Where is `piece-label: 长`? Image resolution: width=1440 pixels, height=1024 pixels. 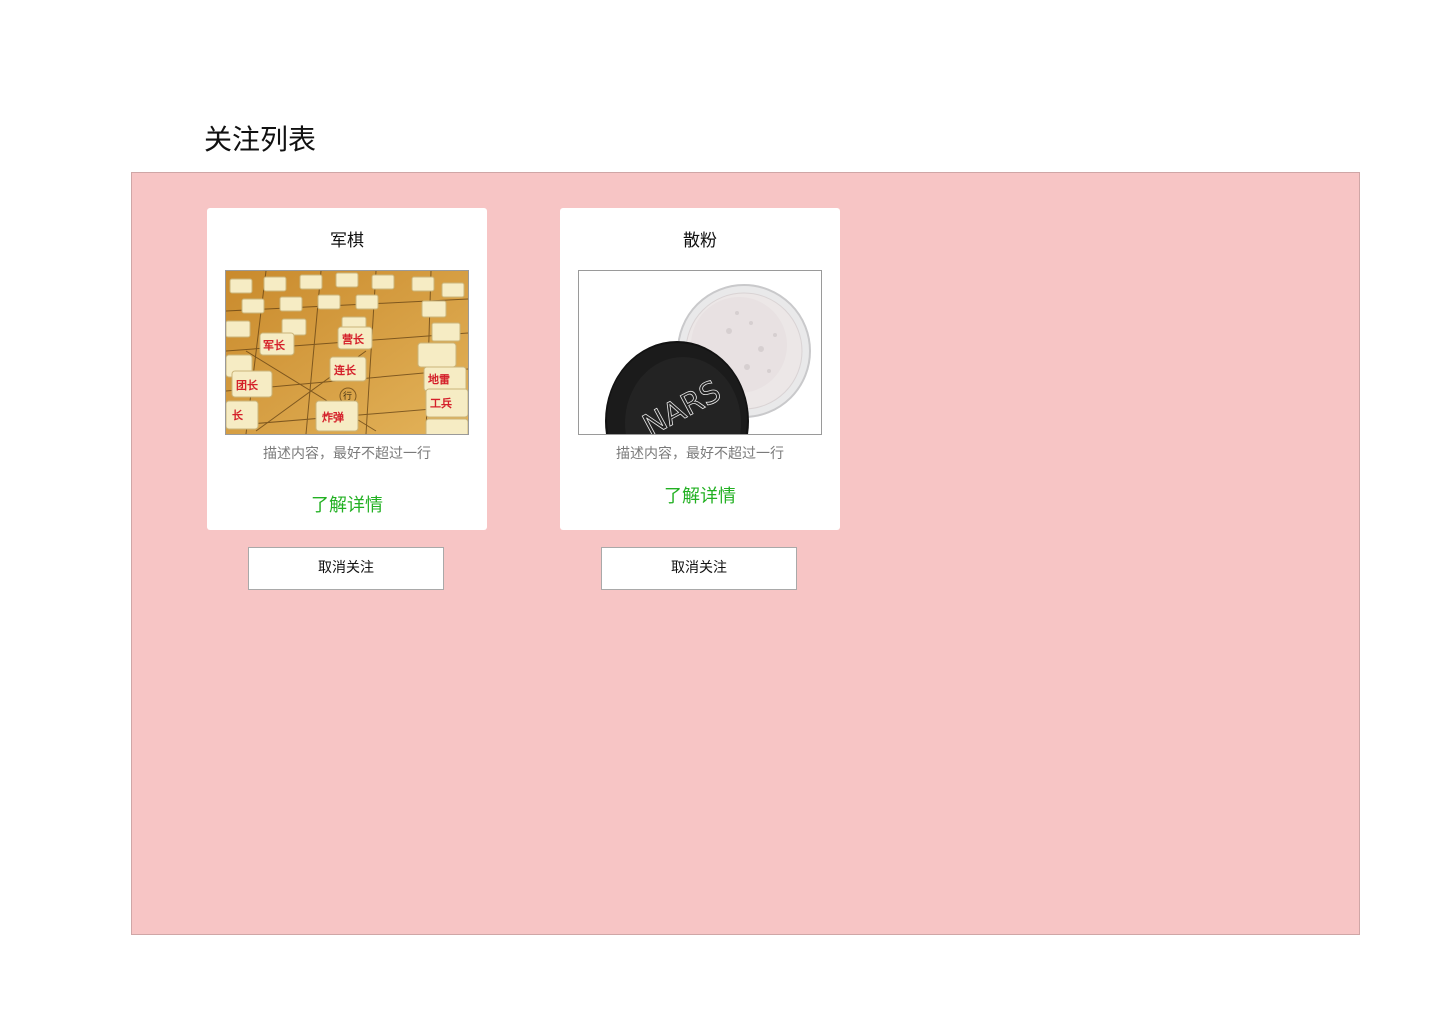 piece-label: 长 is located at coordinates (238, 415).